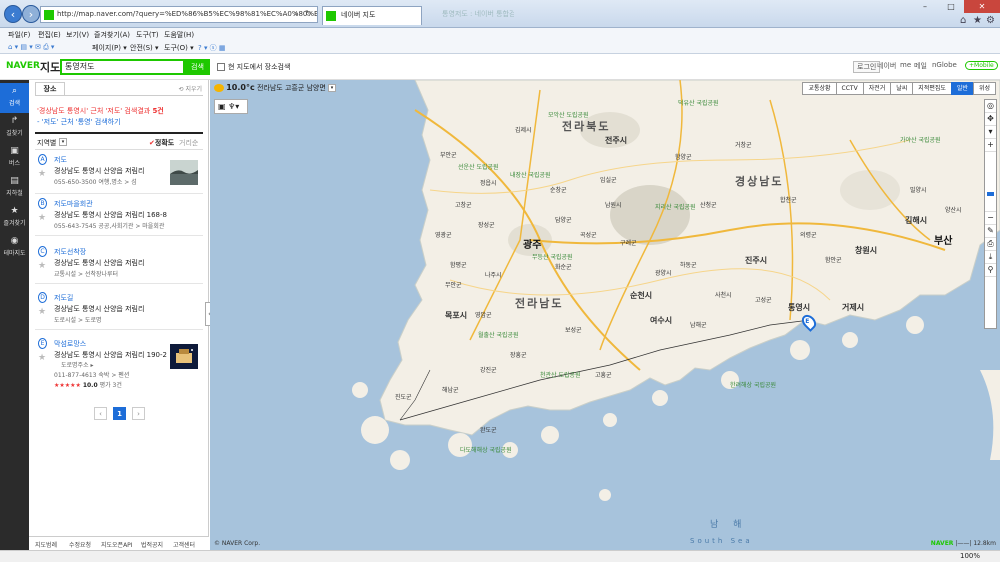 The image size is (1000, 562). What do you see at coordinates (13, 14) in the screenshot?
I see `back-icon: ‹` at bounding box center [13, 14].